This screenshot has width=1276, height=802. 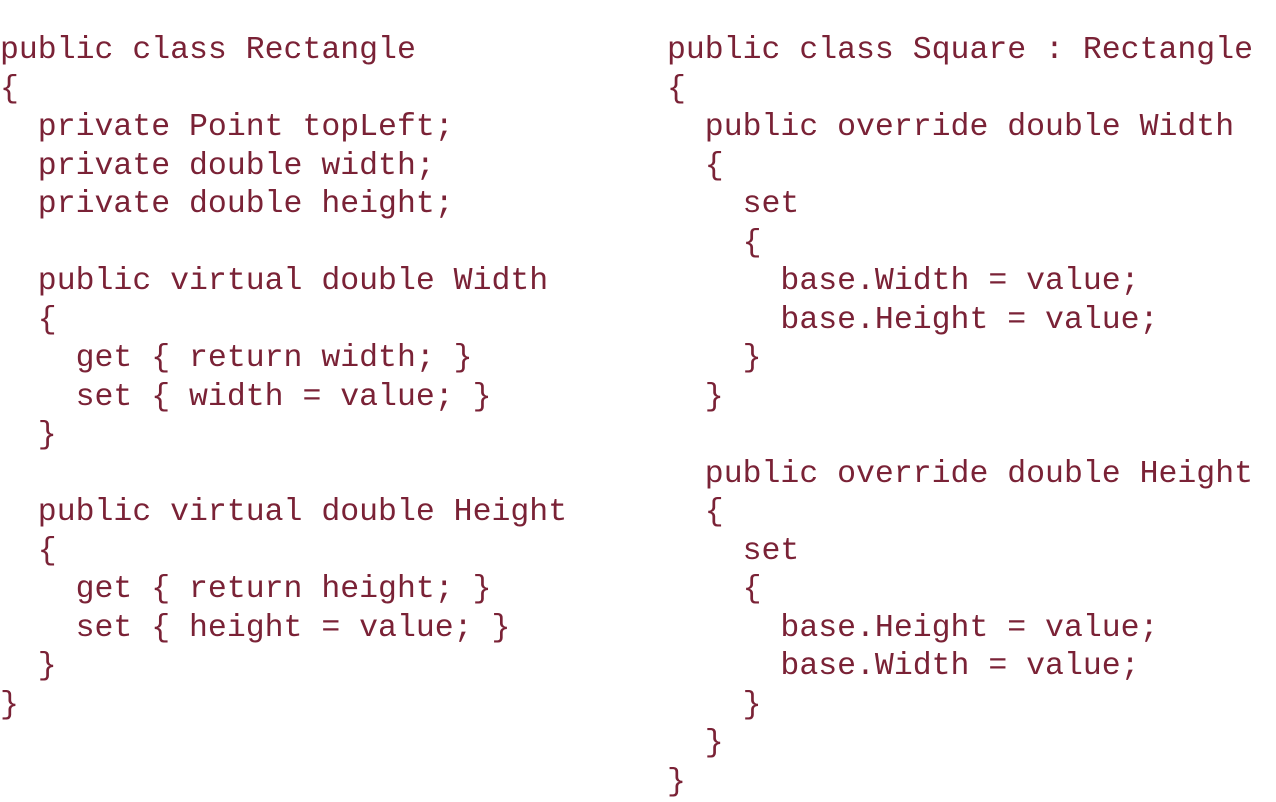 What do you see at coordinates (283, 629) in the screenshot?
I see `code-line: set { height = value; }` at bounding box center [283, 629].